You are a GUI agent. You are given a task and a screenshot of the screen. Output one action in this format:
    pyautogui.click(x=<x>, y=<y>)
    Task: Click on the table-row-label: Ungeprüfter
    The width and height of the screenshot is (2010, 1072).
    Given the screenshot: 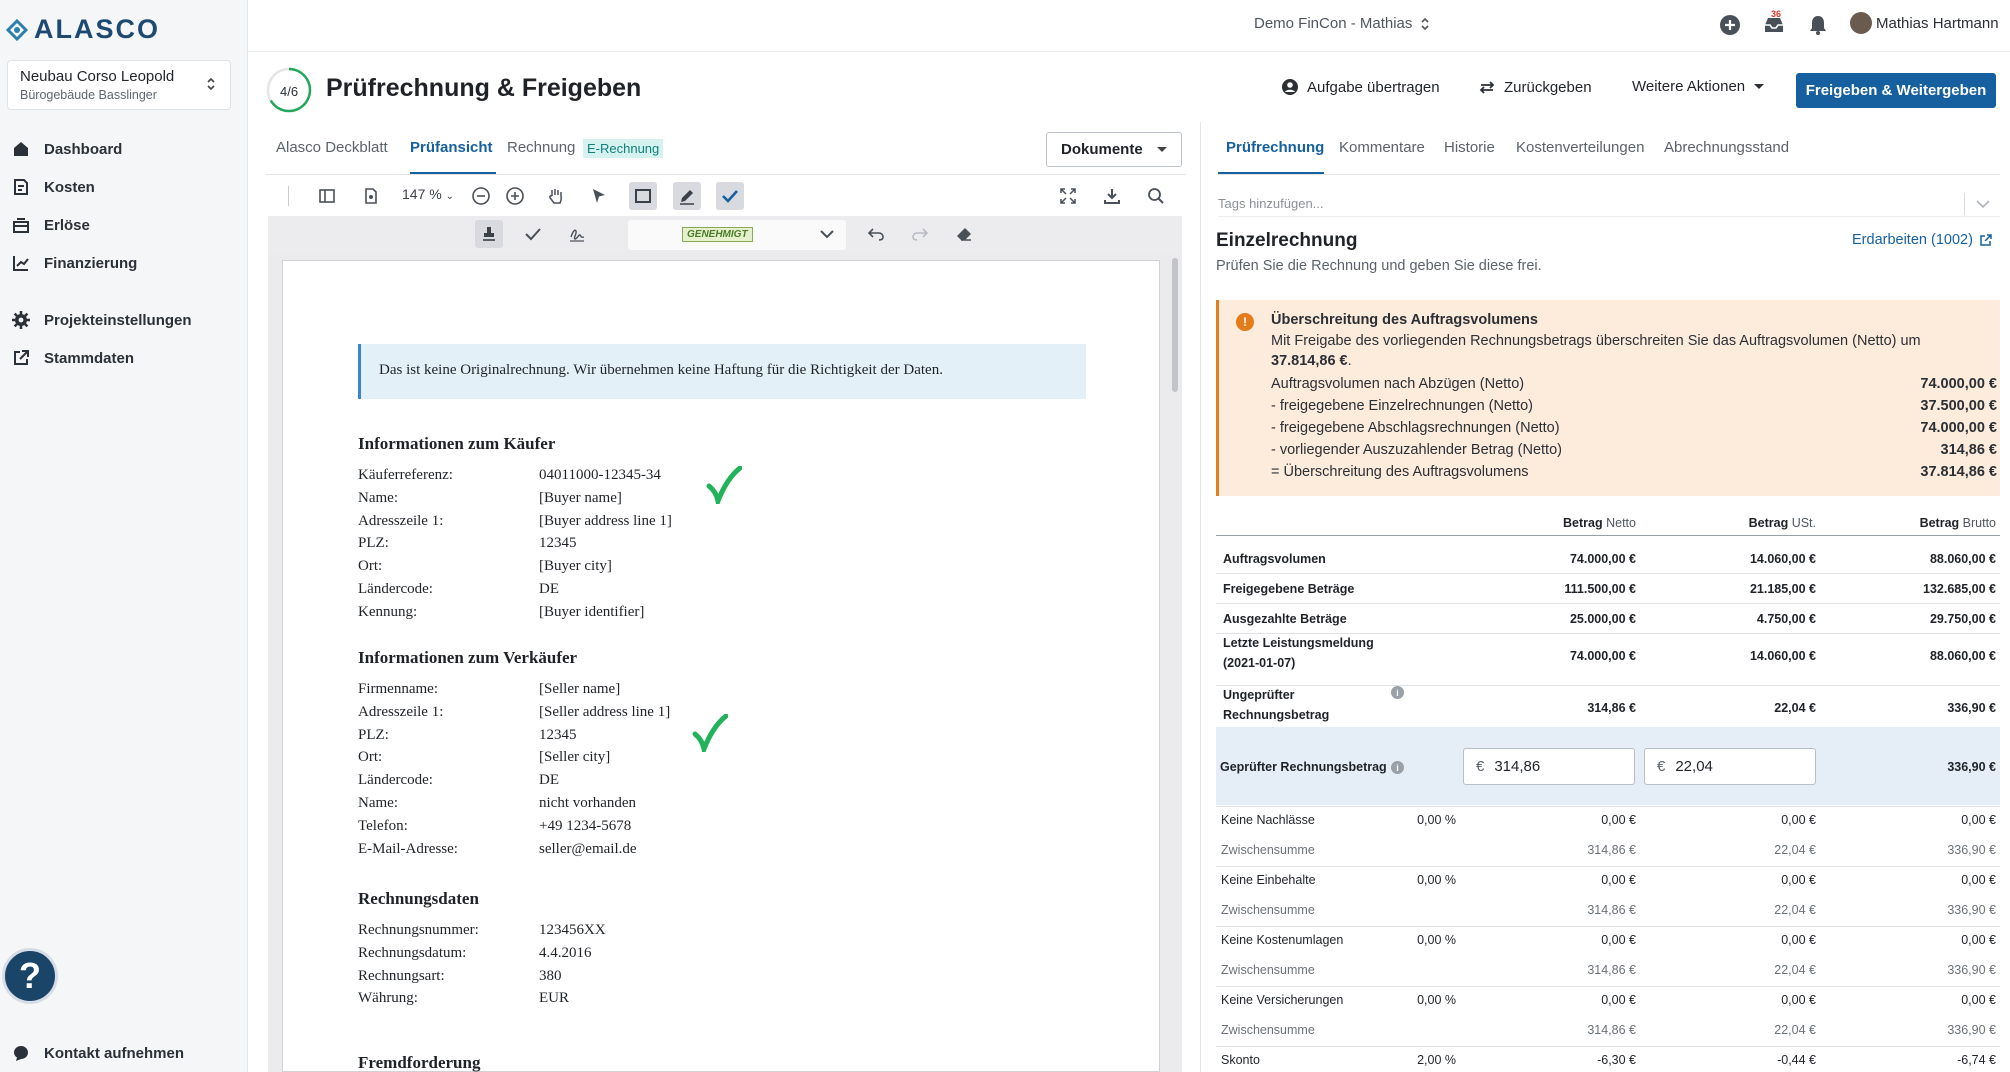 What is the action you would take?
    pyautogui.click(x=1259, y=695)
    